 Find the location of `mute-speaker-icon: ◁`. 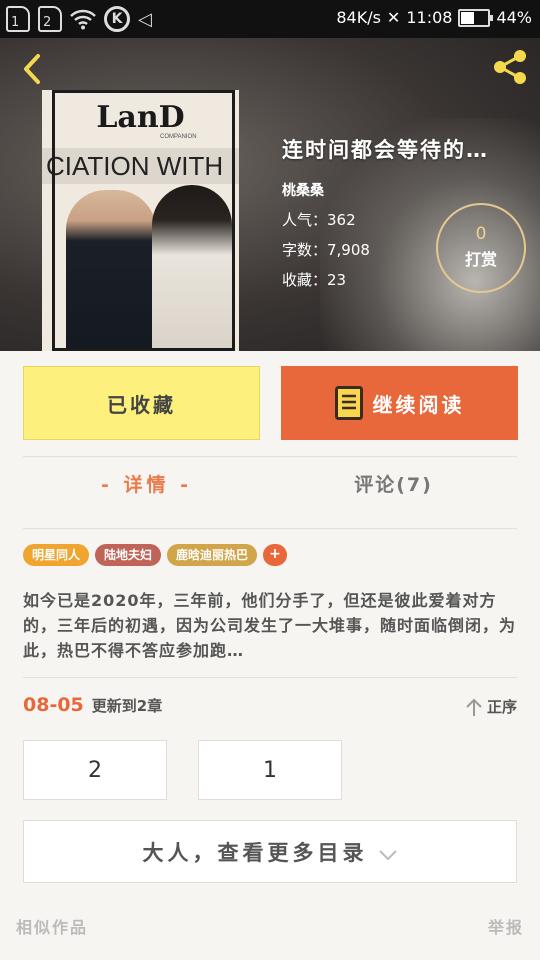

mute-speaker-icon: ◁ is located at coordinates (145, 19).